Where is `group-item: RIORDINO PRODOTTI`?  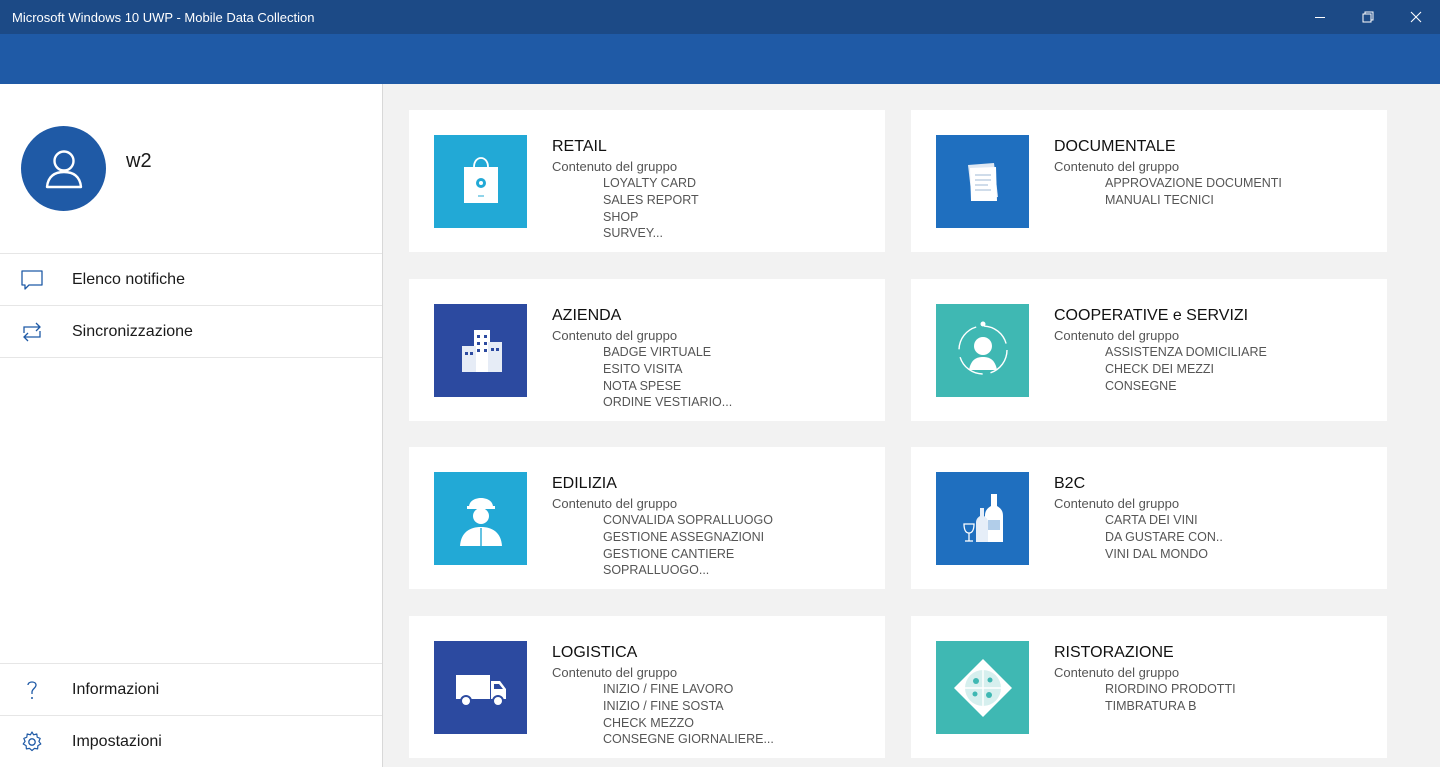 group-item: RIORDINO PRODOTTI is located at coordinates (1170, 689).